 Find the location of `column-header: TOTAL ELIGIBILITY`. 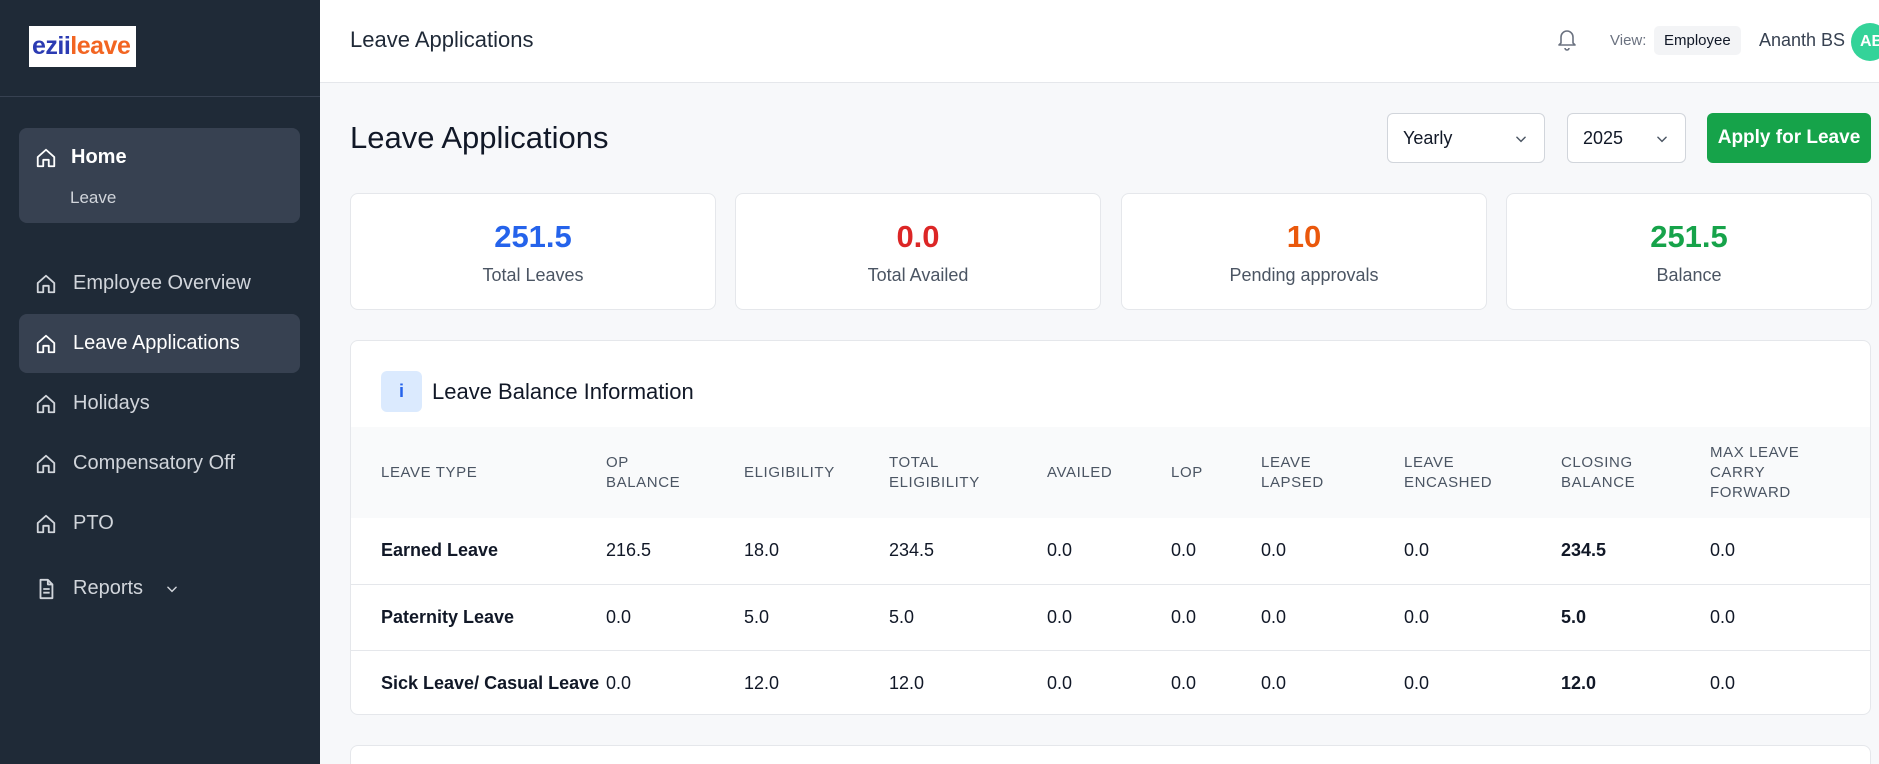

column-header: TOTAL ELIGIBILITY is located at coordinates (968, 472).